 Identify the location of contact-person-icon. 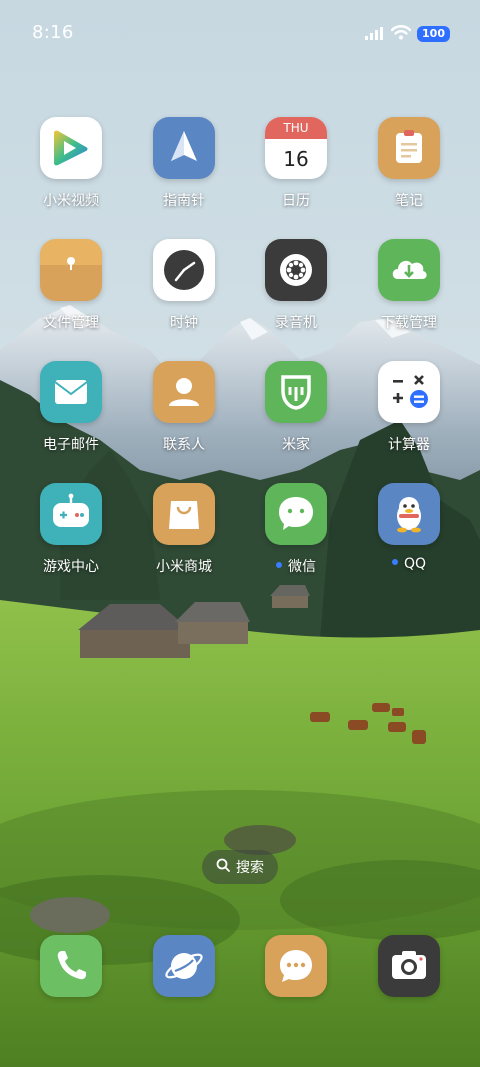
(184, 392).